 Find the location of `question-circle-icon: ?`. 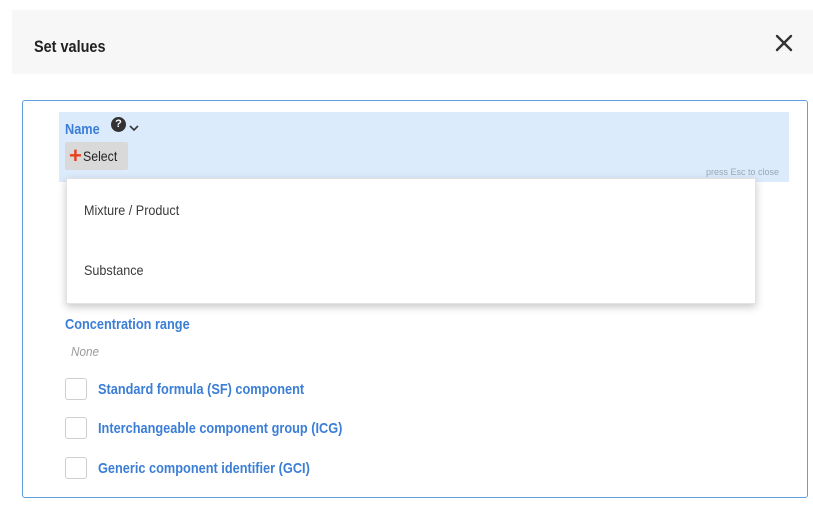

question-circle-icon: ? is located at coordinates (118, 124).